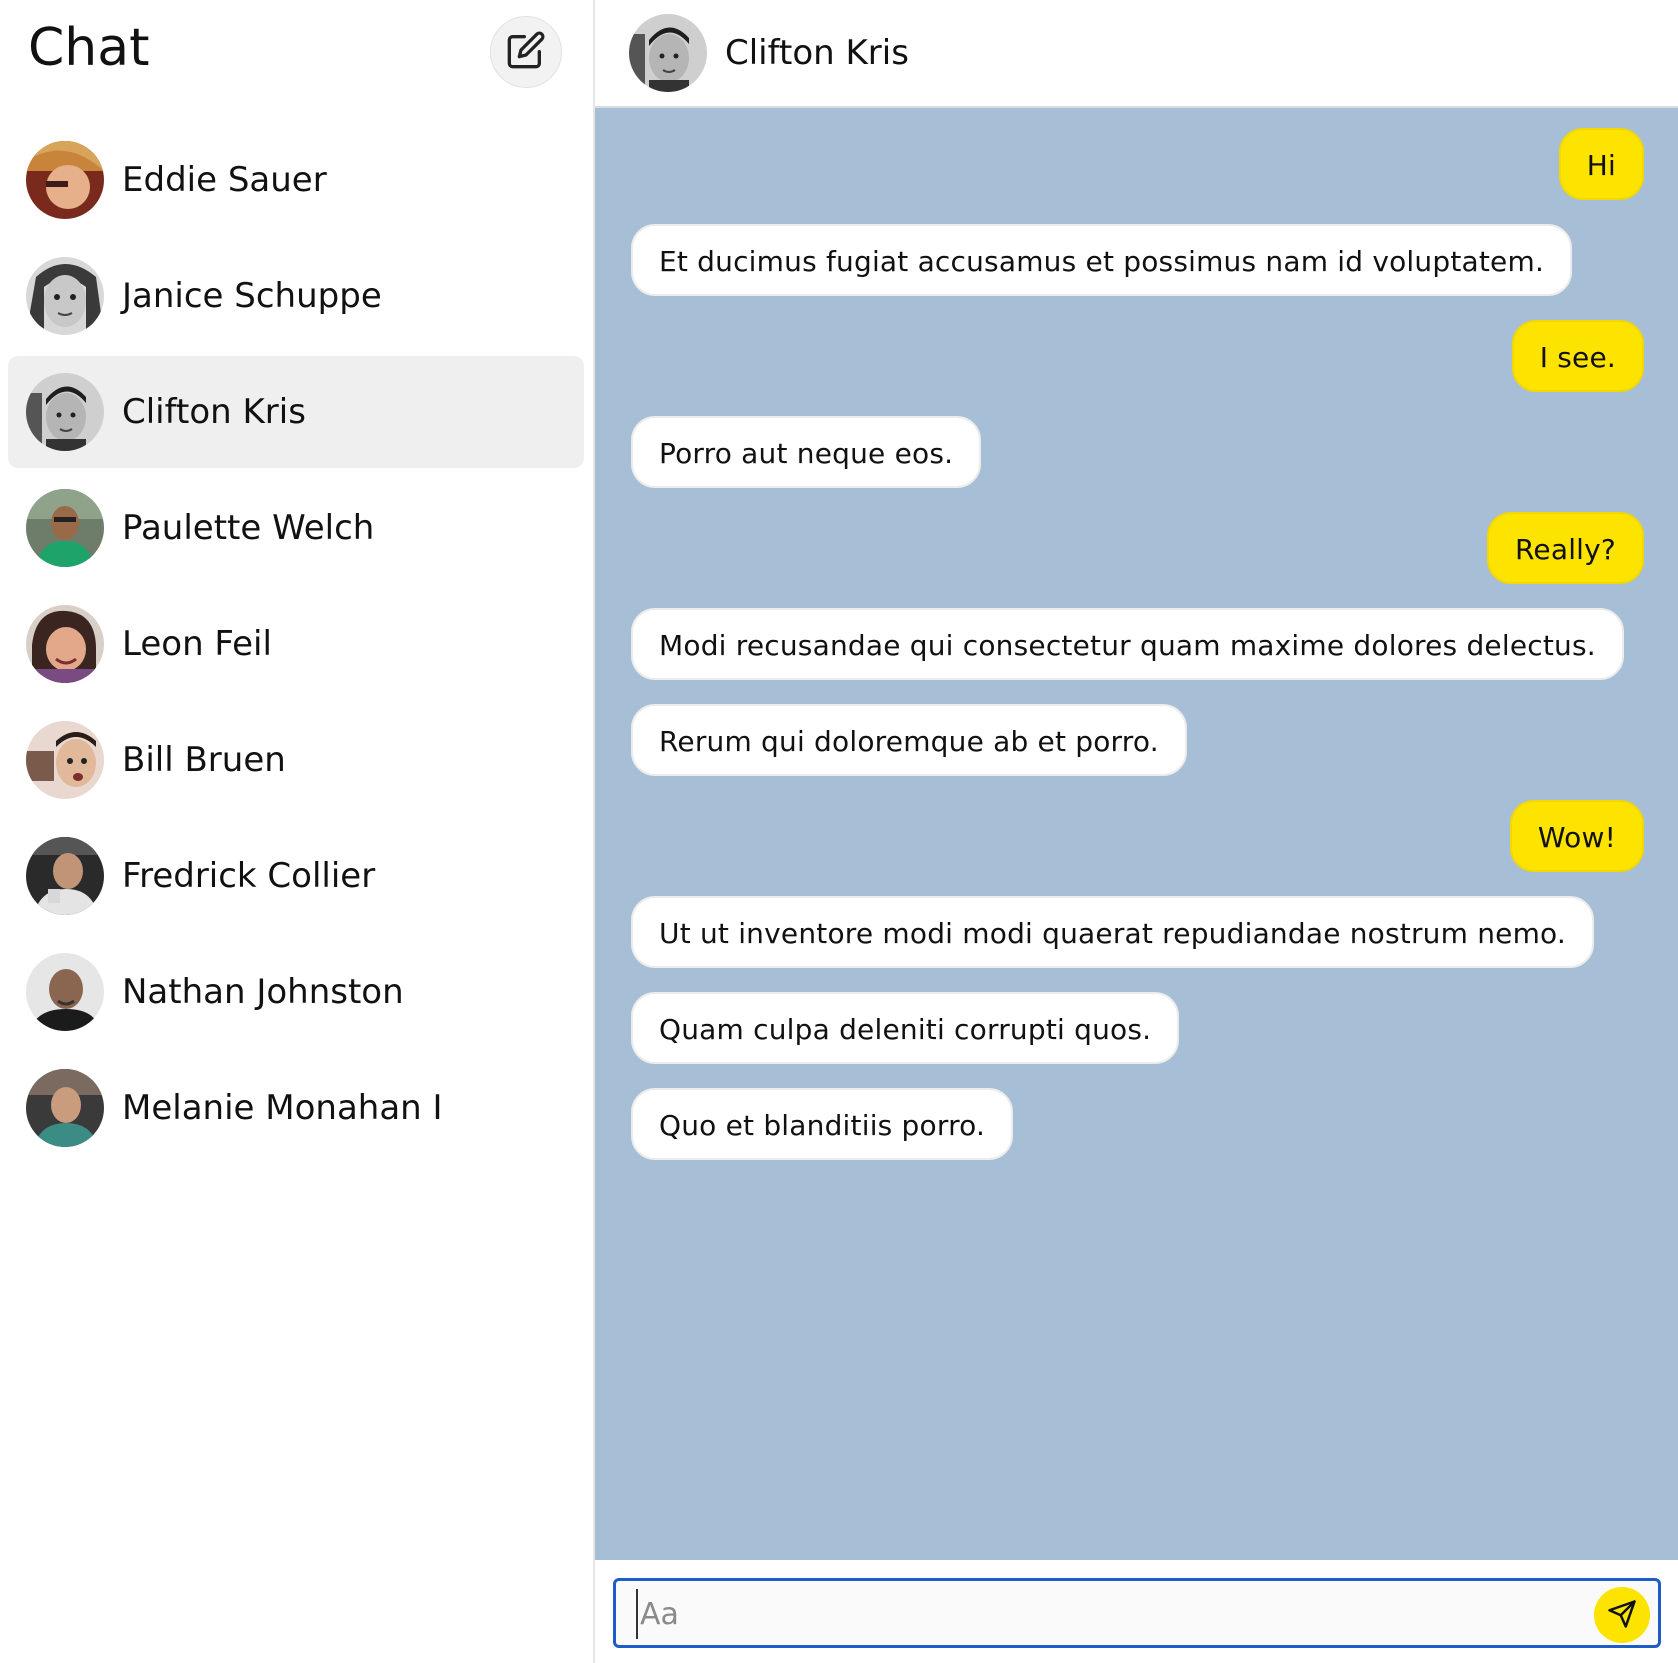 The width and height of the screenshot is (1678, 1663). What do you see at coordinates (214, 412) in the screenshot?
I see `contact-name: Clifton Kris` at bounding box center [214, 412].